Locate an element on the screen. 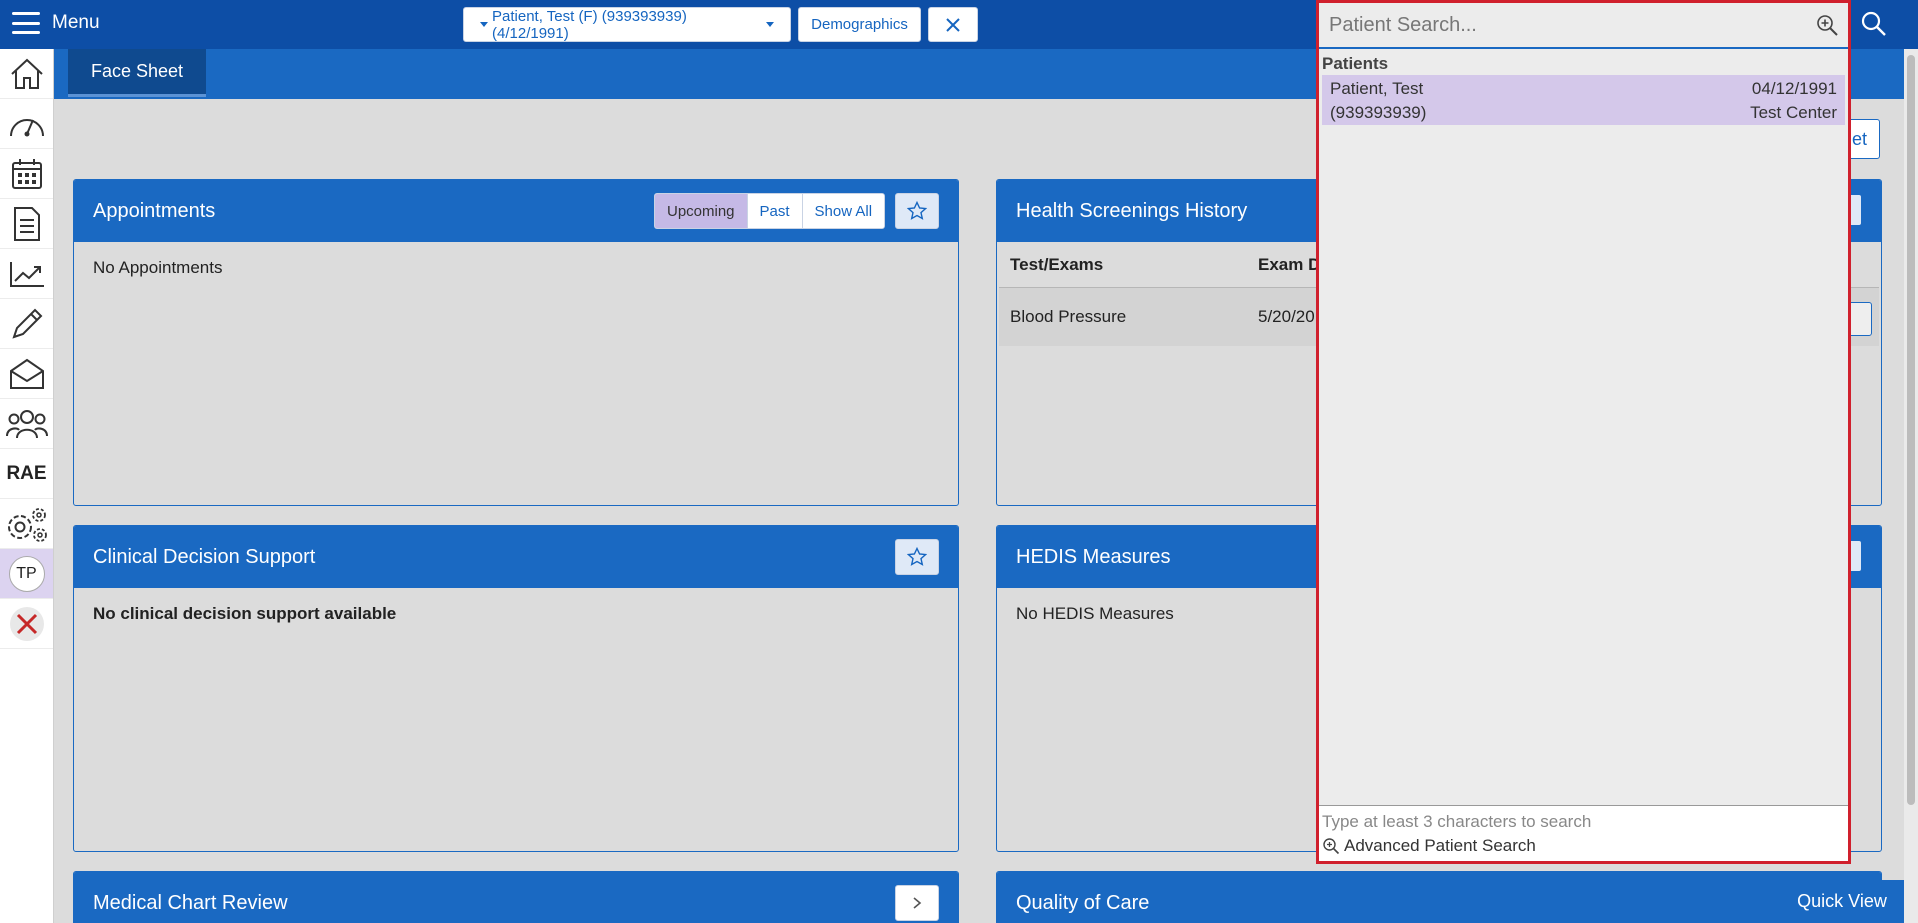 The height and width of the screenshot is (923, 1918). sidebar-item-users is located at coordinates (26, 424).